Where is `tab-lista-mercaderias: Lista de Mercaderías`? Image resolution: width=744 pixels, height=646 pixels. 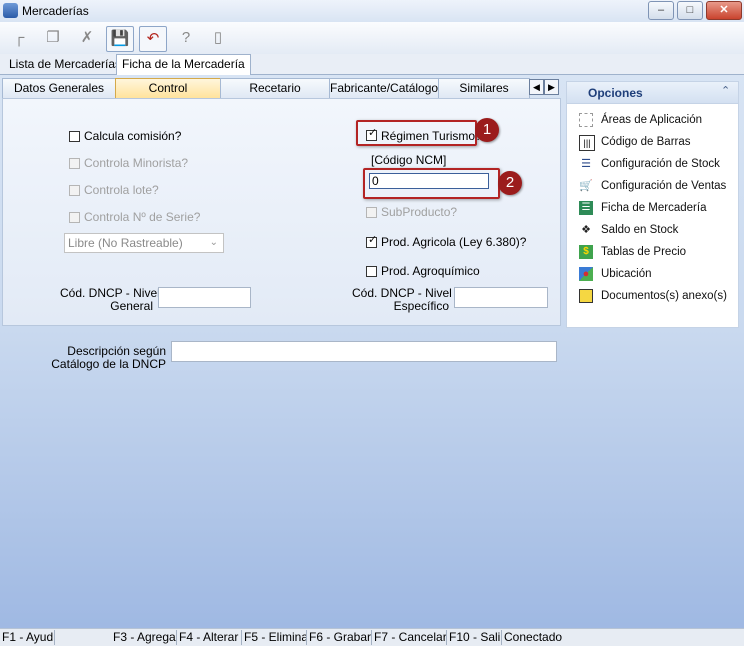 tab-lista-mercaderias: Lista de Mercaderías is located at coordinates (65, 64).